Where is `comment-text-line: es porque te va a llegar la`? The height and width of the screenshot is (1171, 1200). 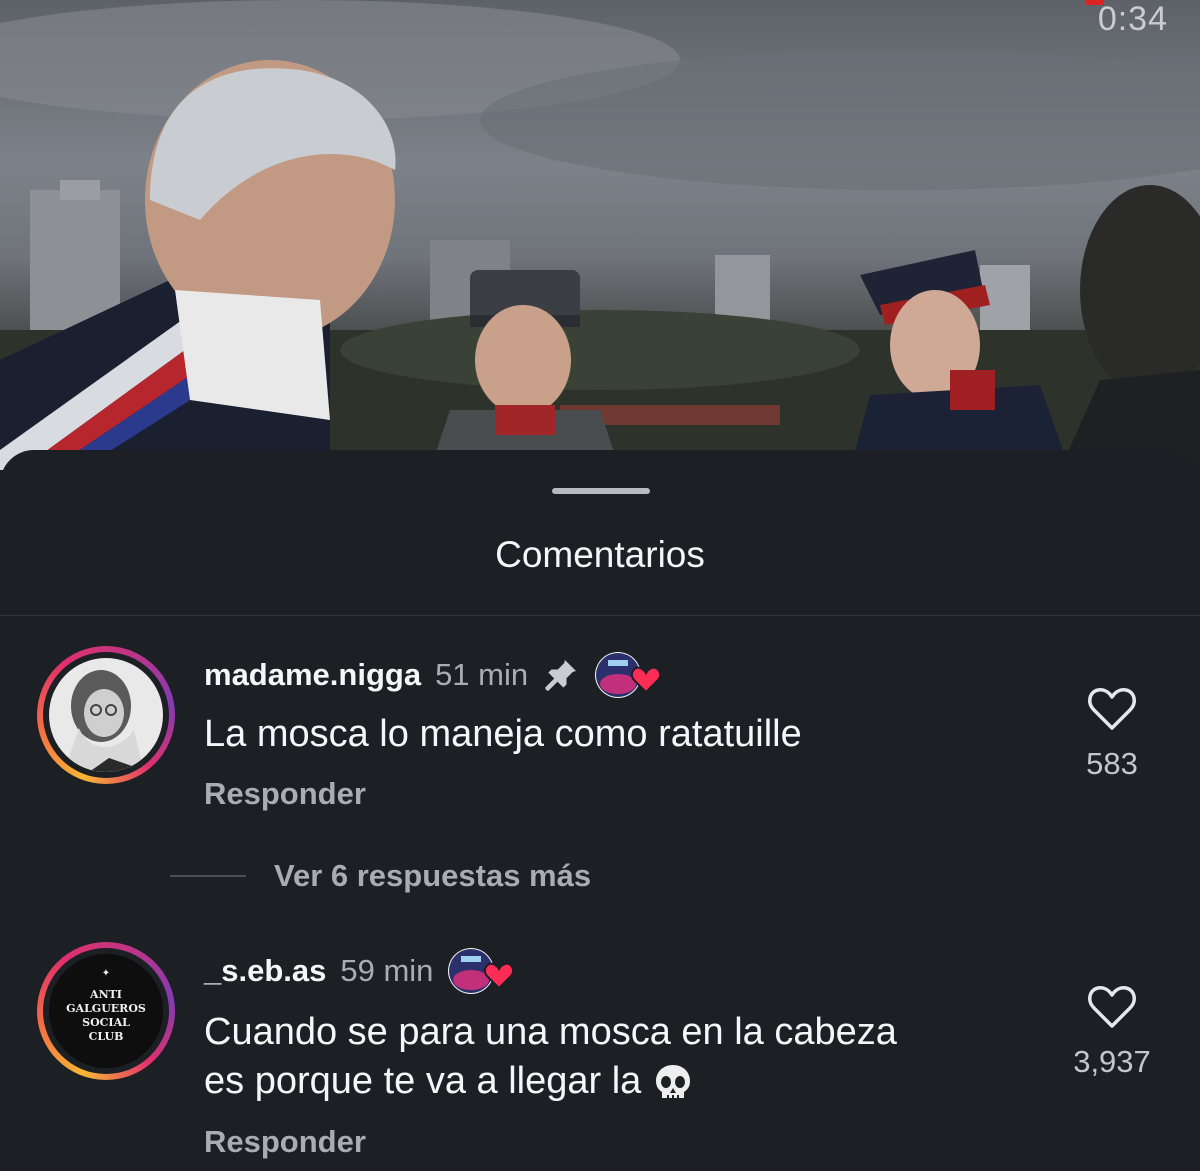
comment-text-line: es porque te va a llegar la is located at coordinates (624, 1081).